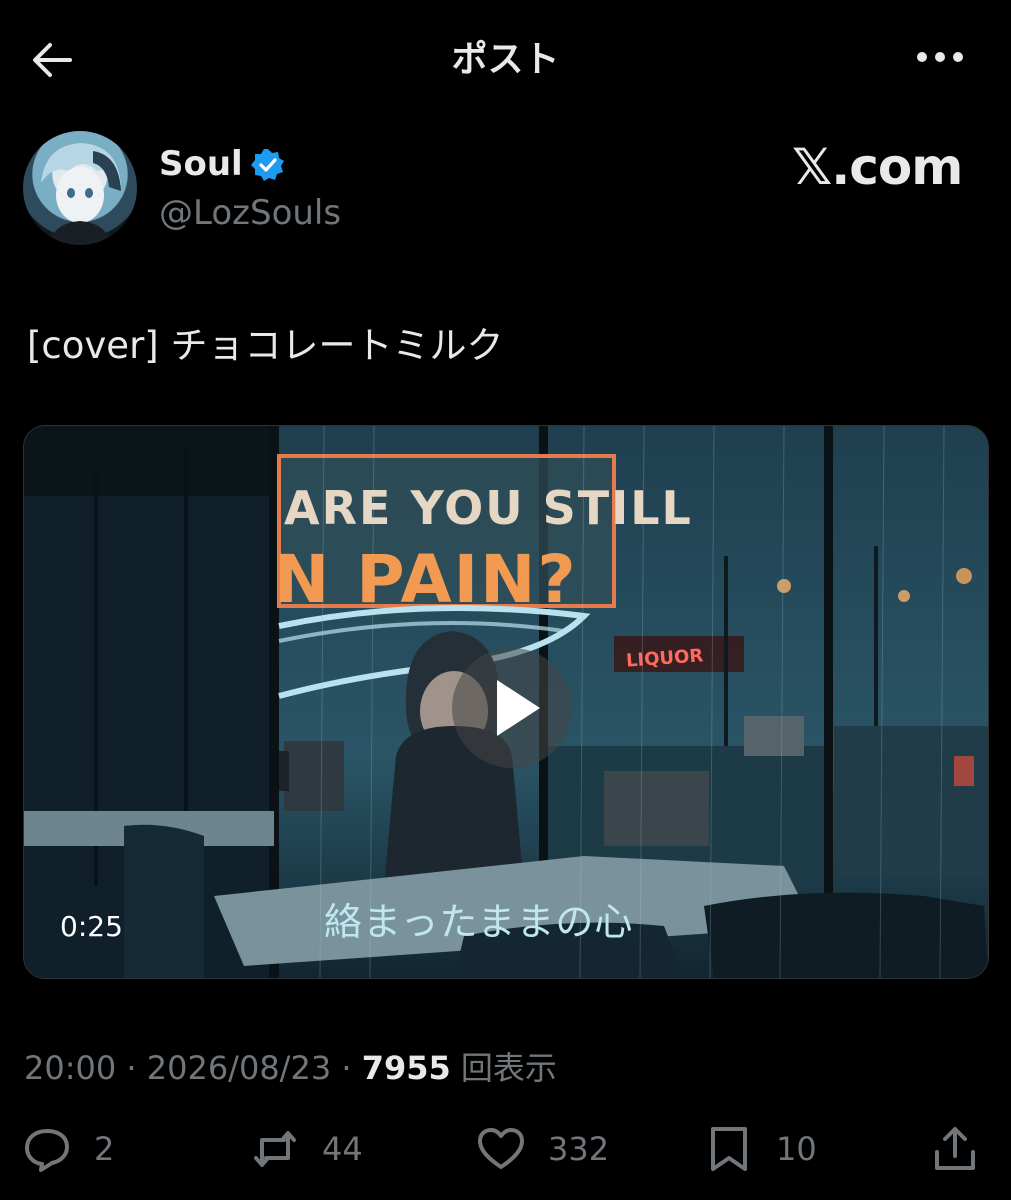  I want to click on views-count: 7955, so click(406, 1068).